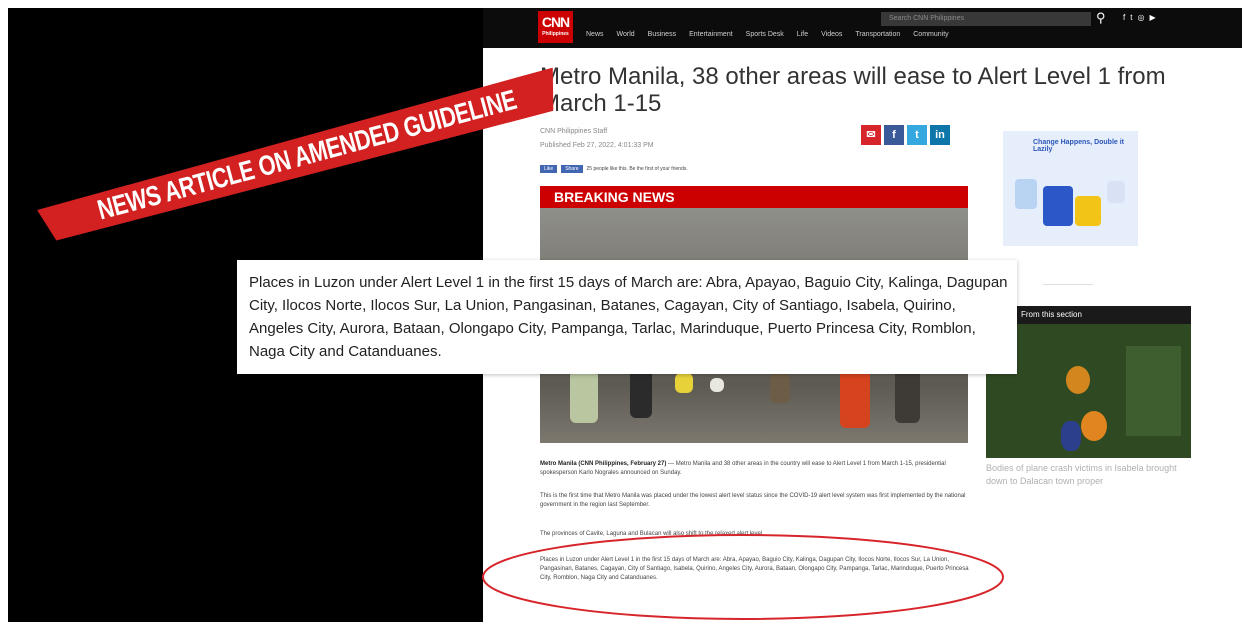 The height and width of the screenshot is (622, 1250). I want to click on share-buttons: ✉ f t in, so click(905, 135).